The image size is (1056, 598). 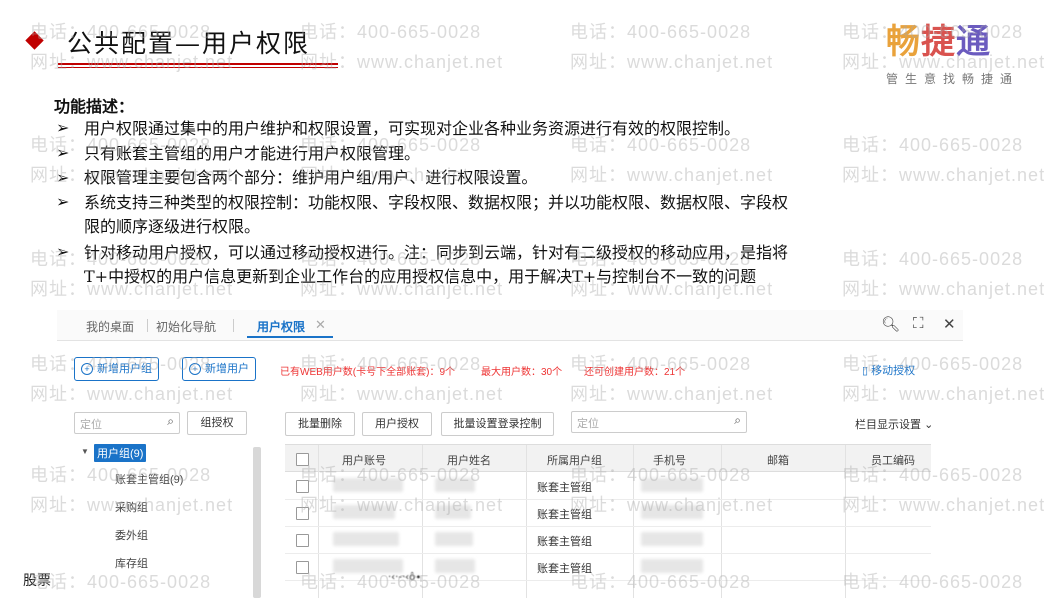 I want to click on tree-item-inventory-group: 库存组, so click(x=131, y=563).